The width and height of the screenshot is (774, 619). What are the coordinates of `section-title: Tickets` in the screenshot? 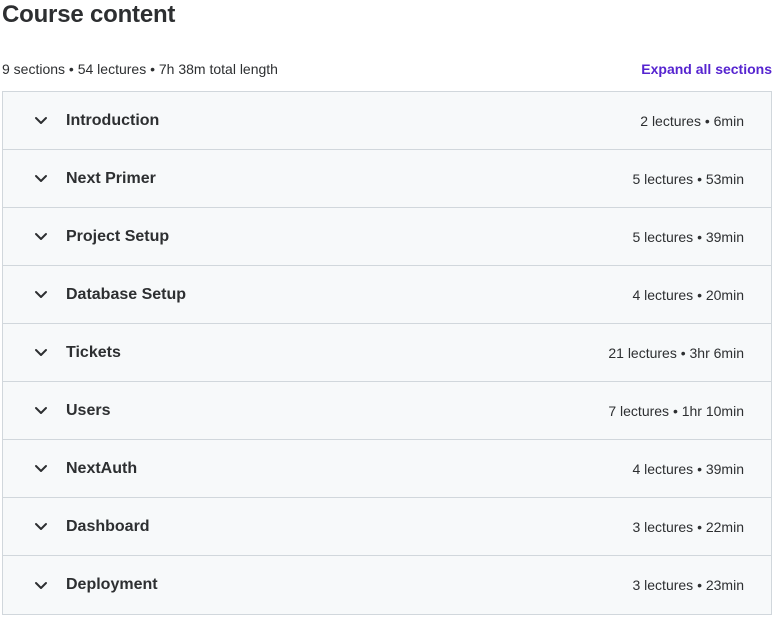 It's located at (93, 352).